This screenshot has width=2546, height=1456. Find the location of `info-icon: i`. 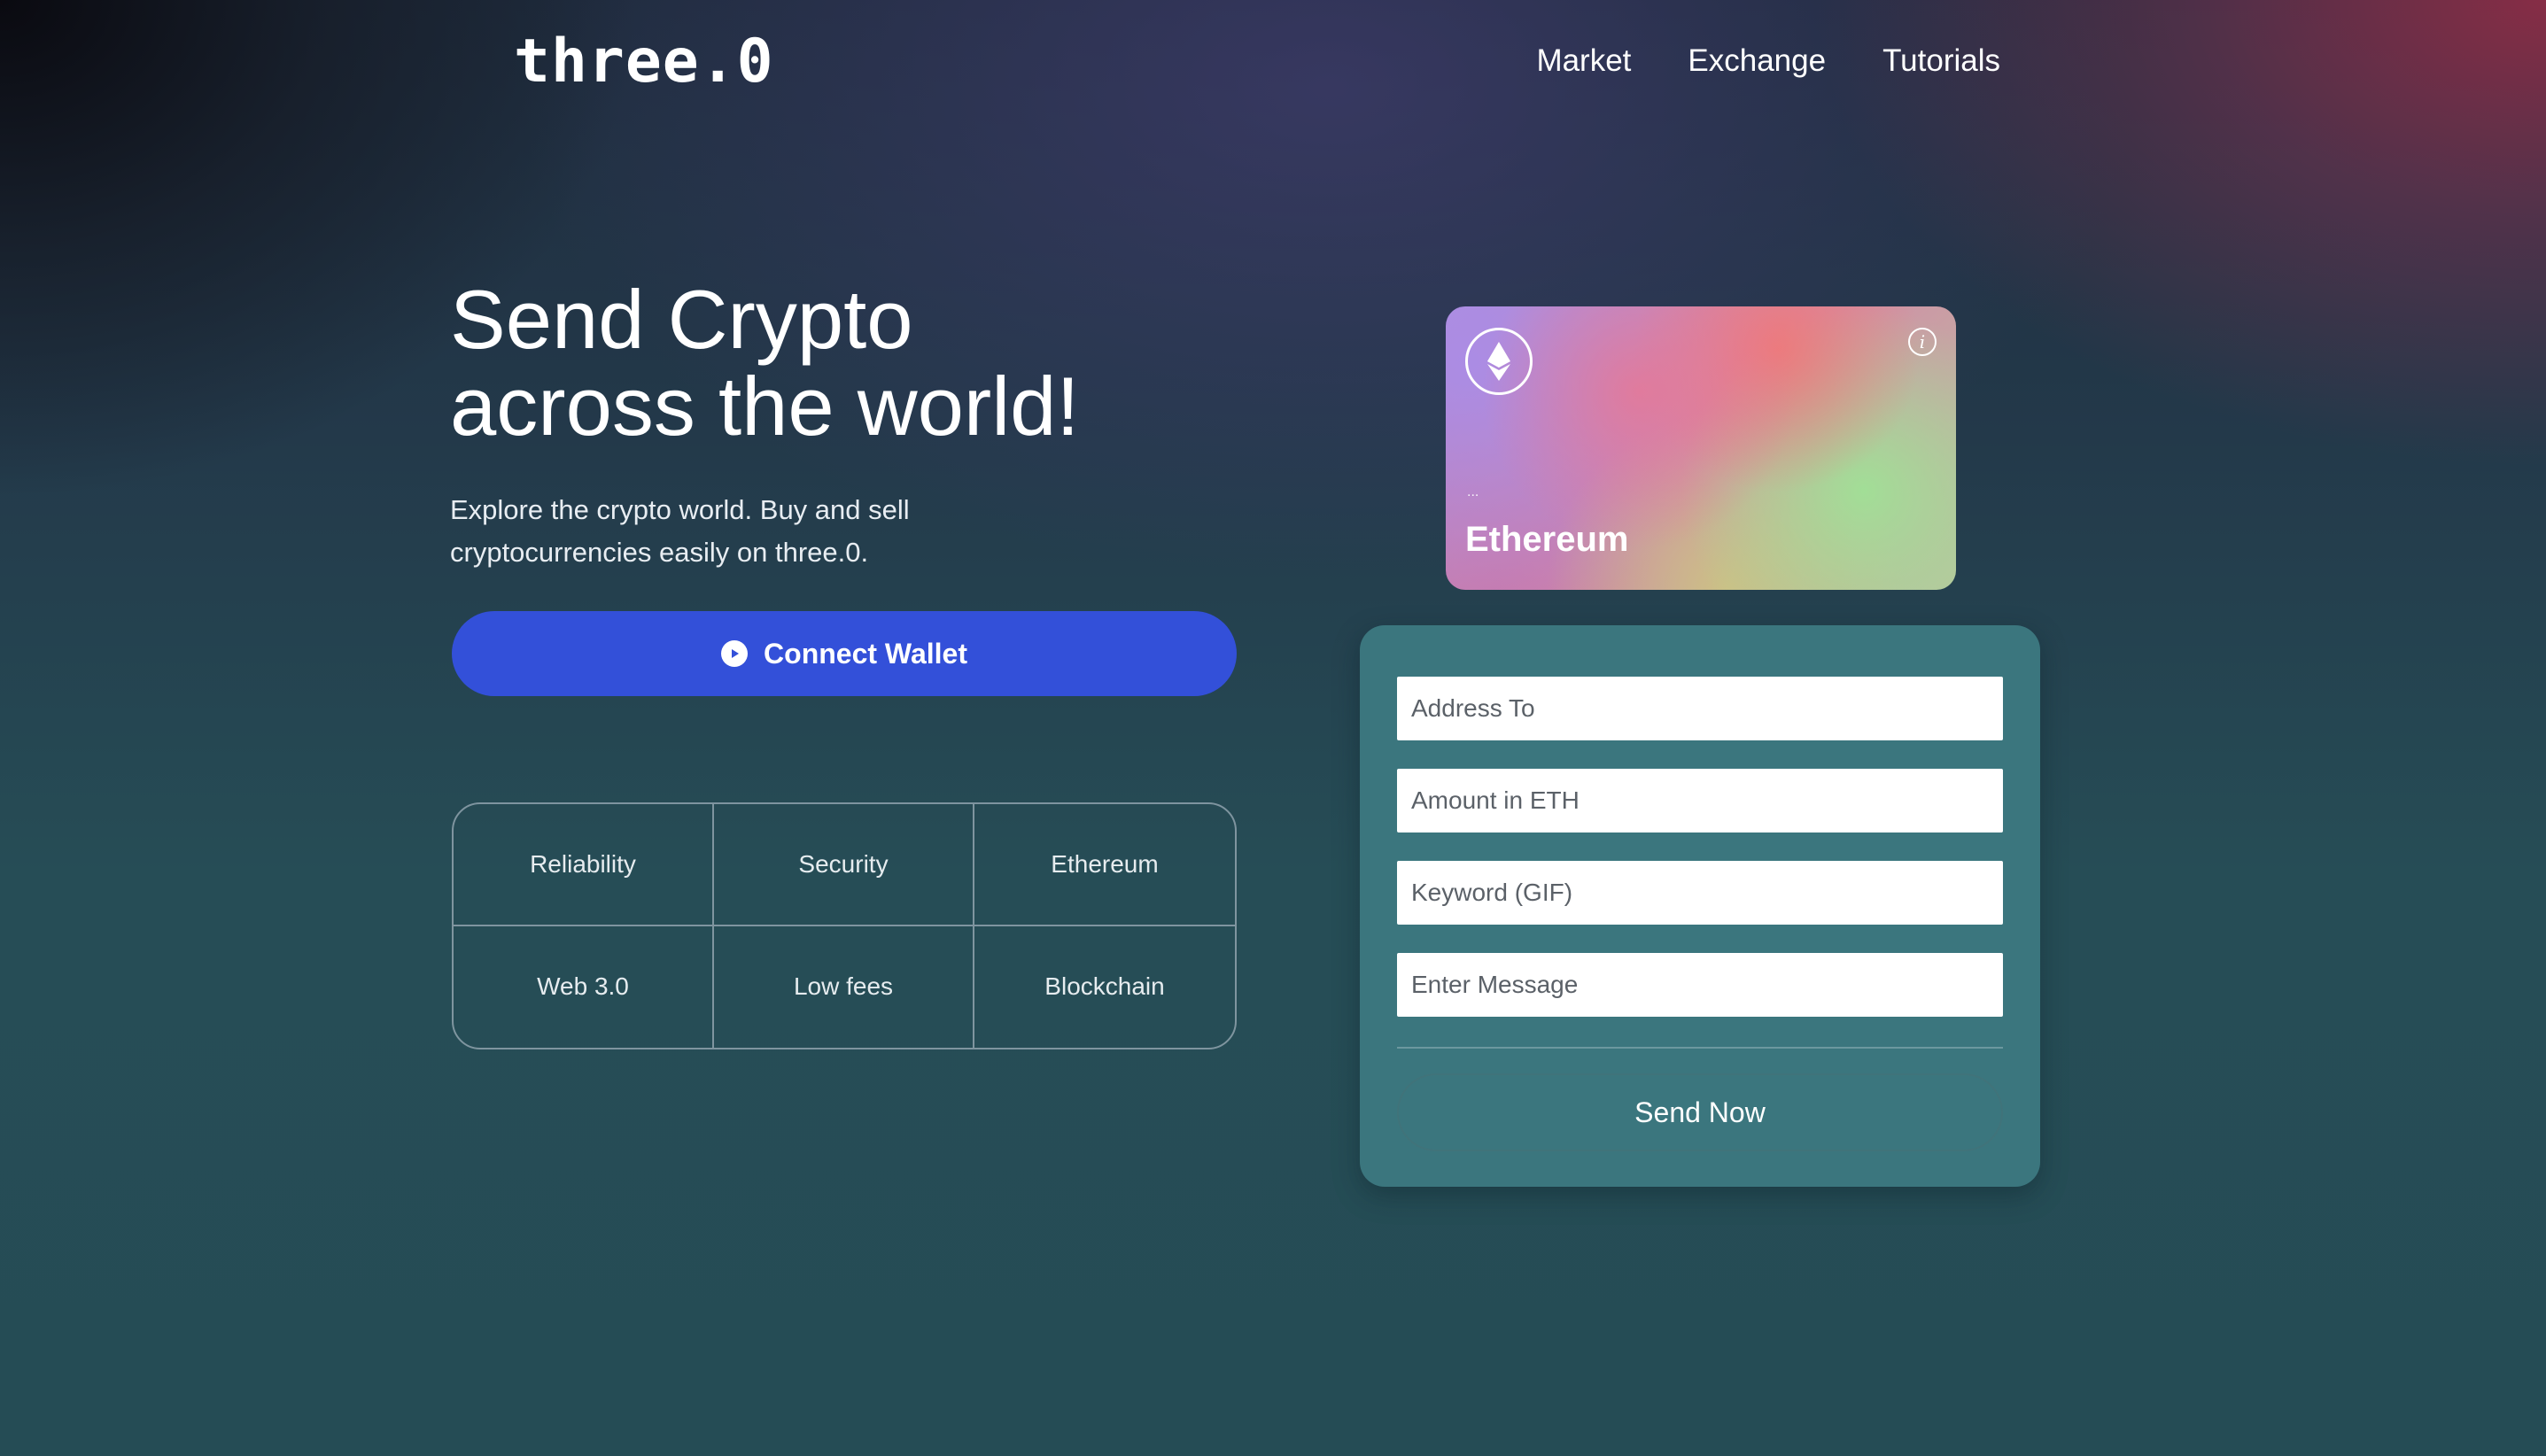

info-icon: i is located at coordinates (1922, 342).